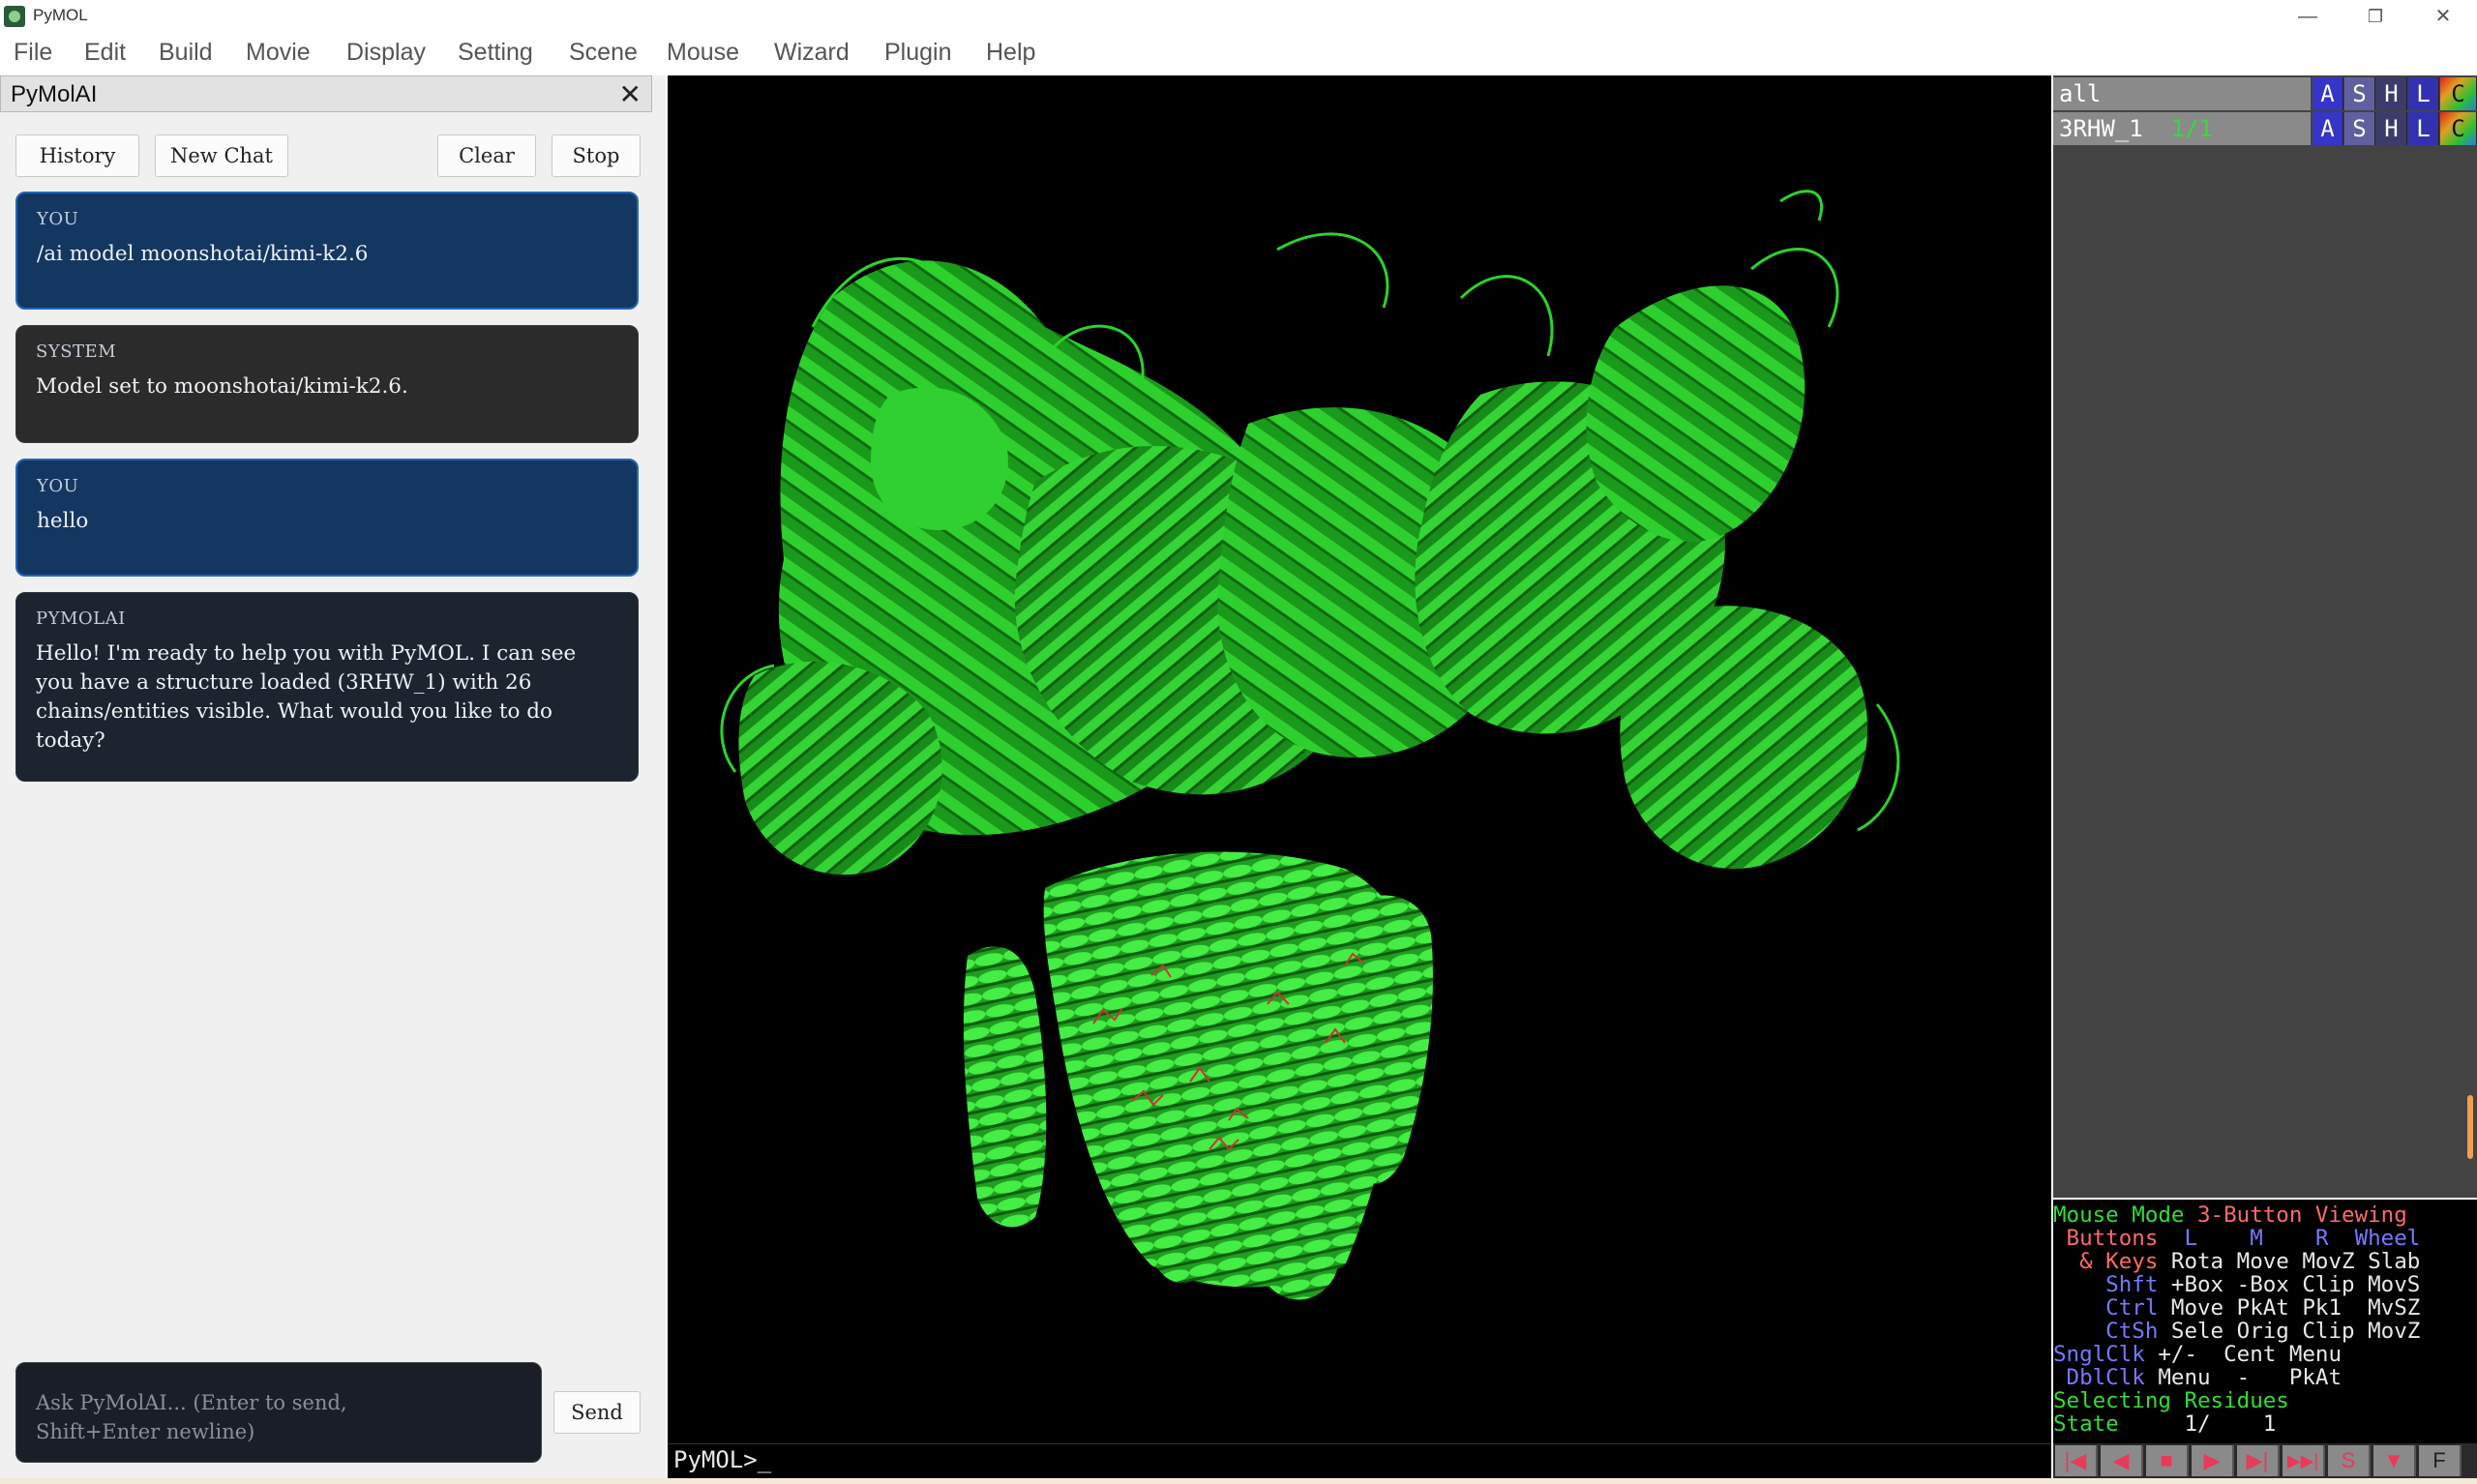 Image resolution: width=2477 pixels, height=1484 pixels. I want to click on ctrl-label: Ctrl, so click(2106, 1308).